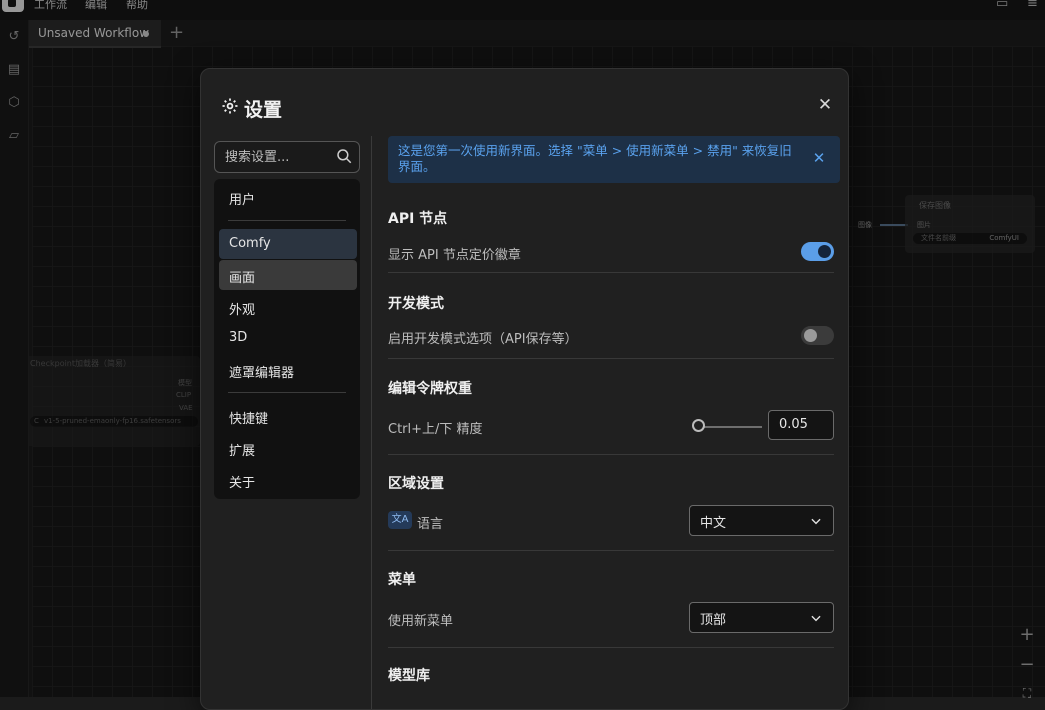 This screenshot has height=710, width=1045. What do you see at coordinates (418, 219) in the screenshot?
I see `section-title-api-nodes: API 节点` at bounding box center [418, 219].